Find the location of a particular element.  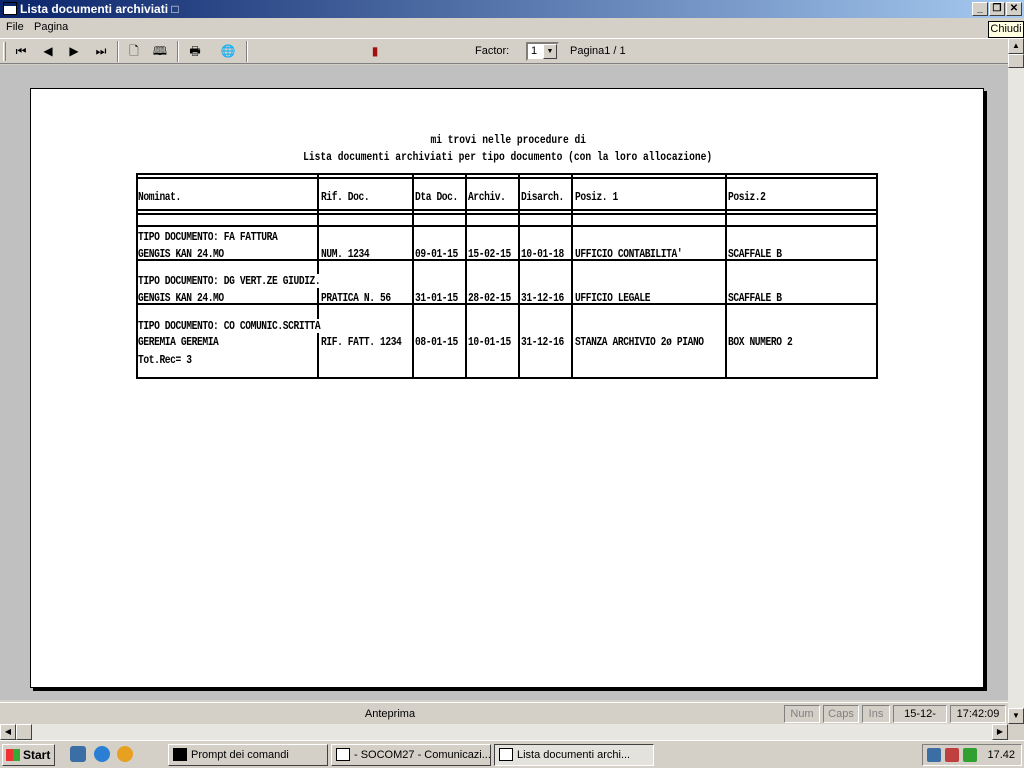

taskbar-clock: 17.42 is located at coordinates (1001, 755).